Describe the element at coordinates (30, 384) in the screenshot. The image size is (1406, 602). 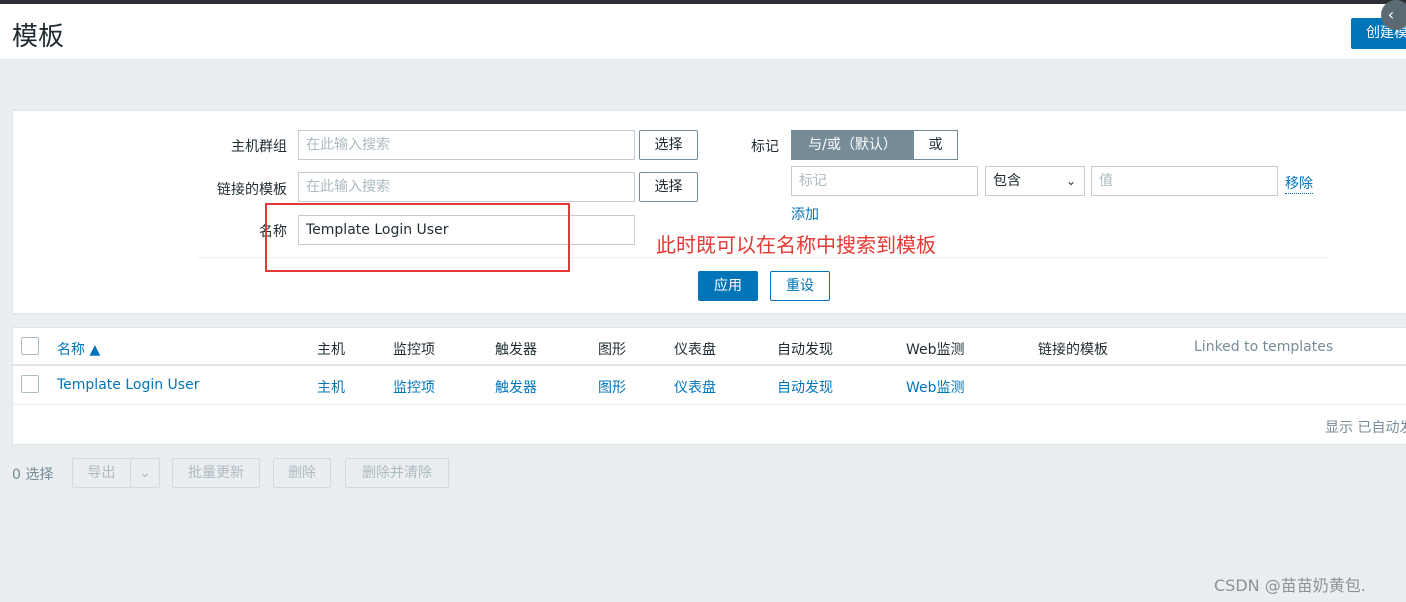
I see `row-checkbox` at that location.